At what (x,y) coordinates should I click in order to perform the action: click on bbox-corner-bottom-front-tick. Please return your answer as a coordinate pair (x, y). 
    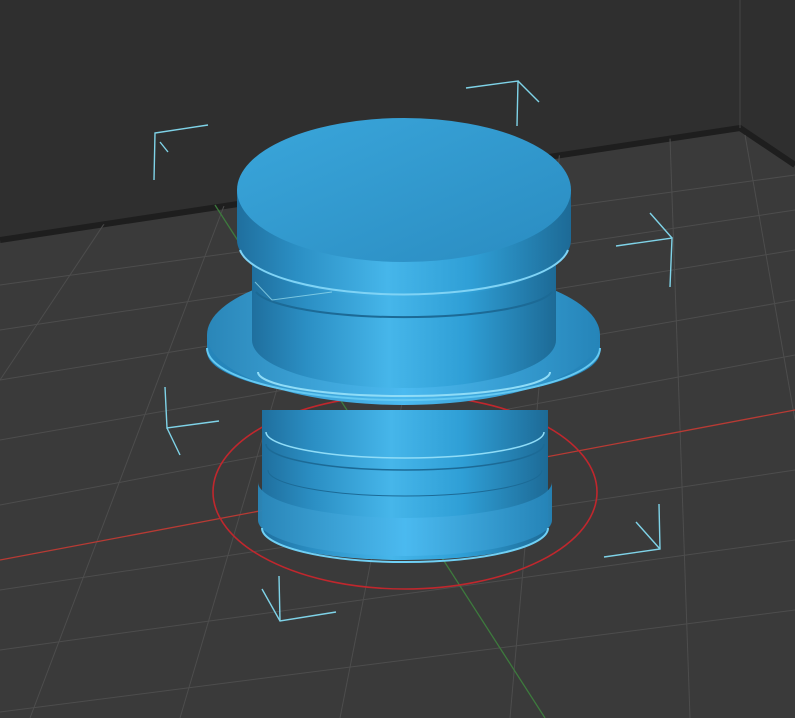
    Looking at the image, I should click on (279, 598).